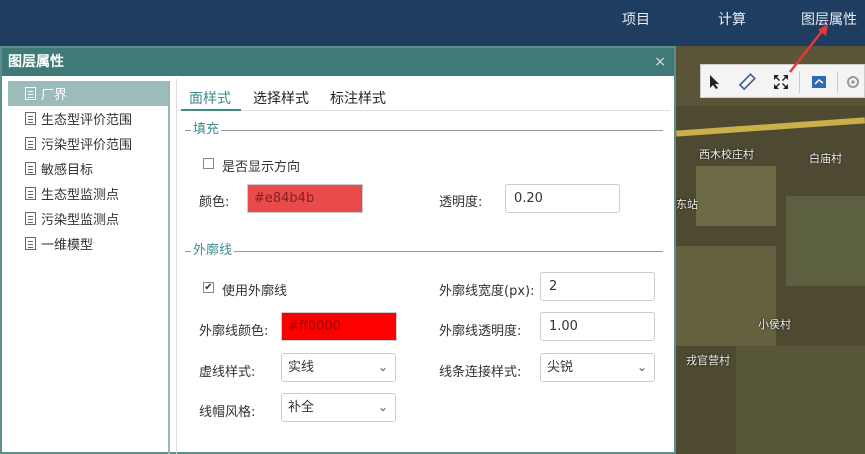 The width and height of the screenshot is (865, 454). I want to click on layer-item-label: 厂界, so click(54, 95).